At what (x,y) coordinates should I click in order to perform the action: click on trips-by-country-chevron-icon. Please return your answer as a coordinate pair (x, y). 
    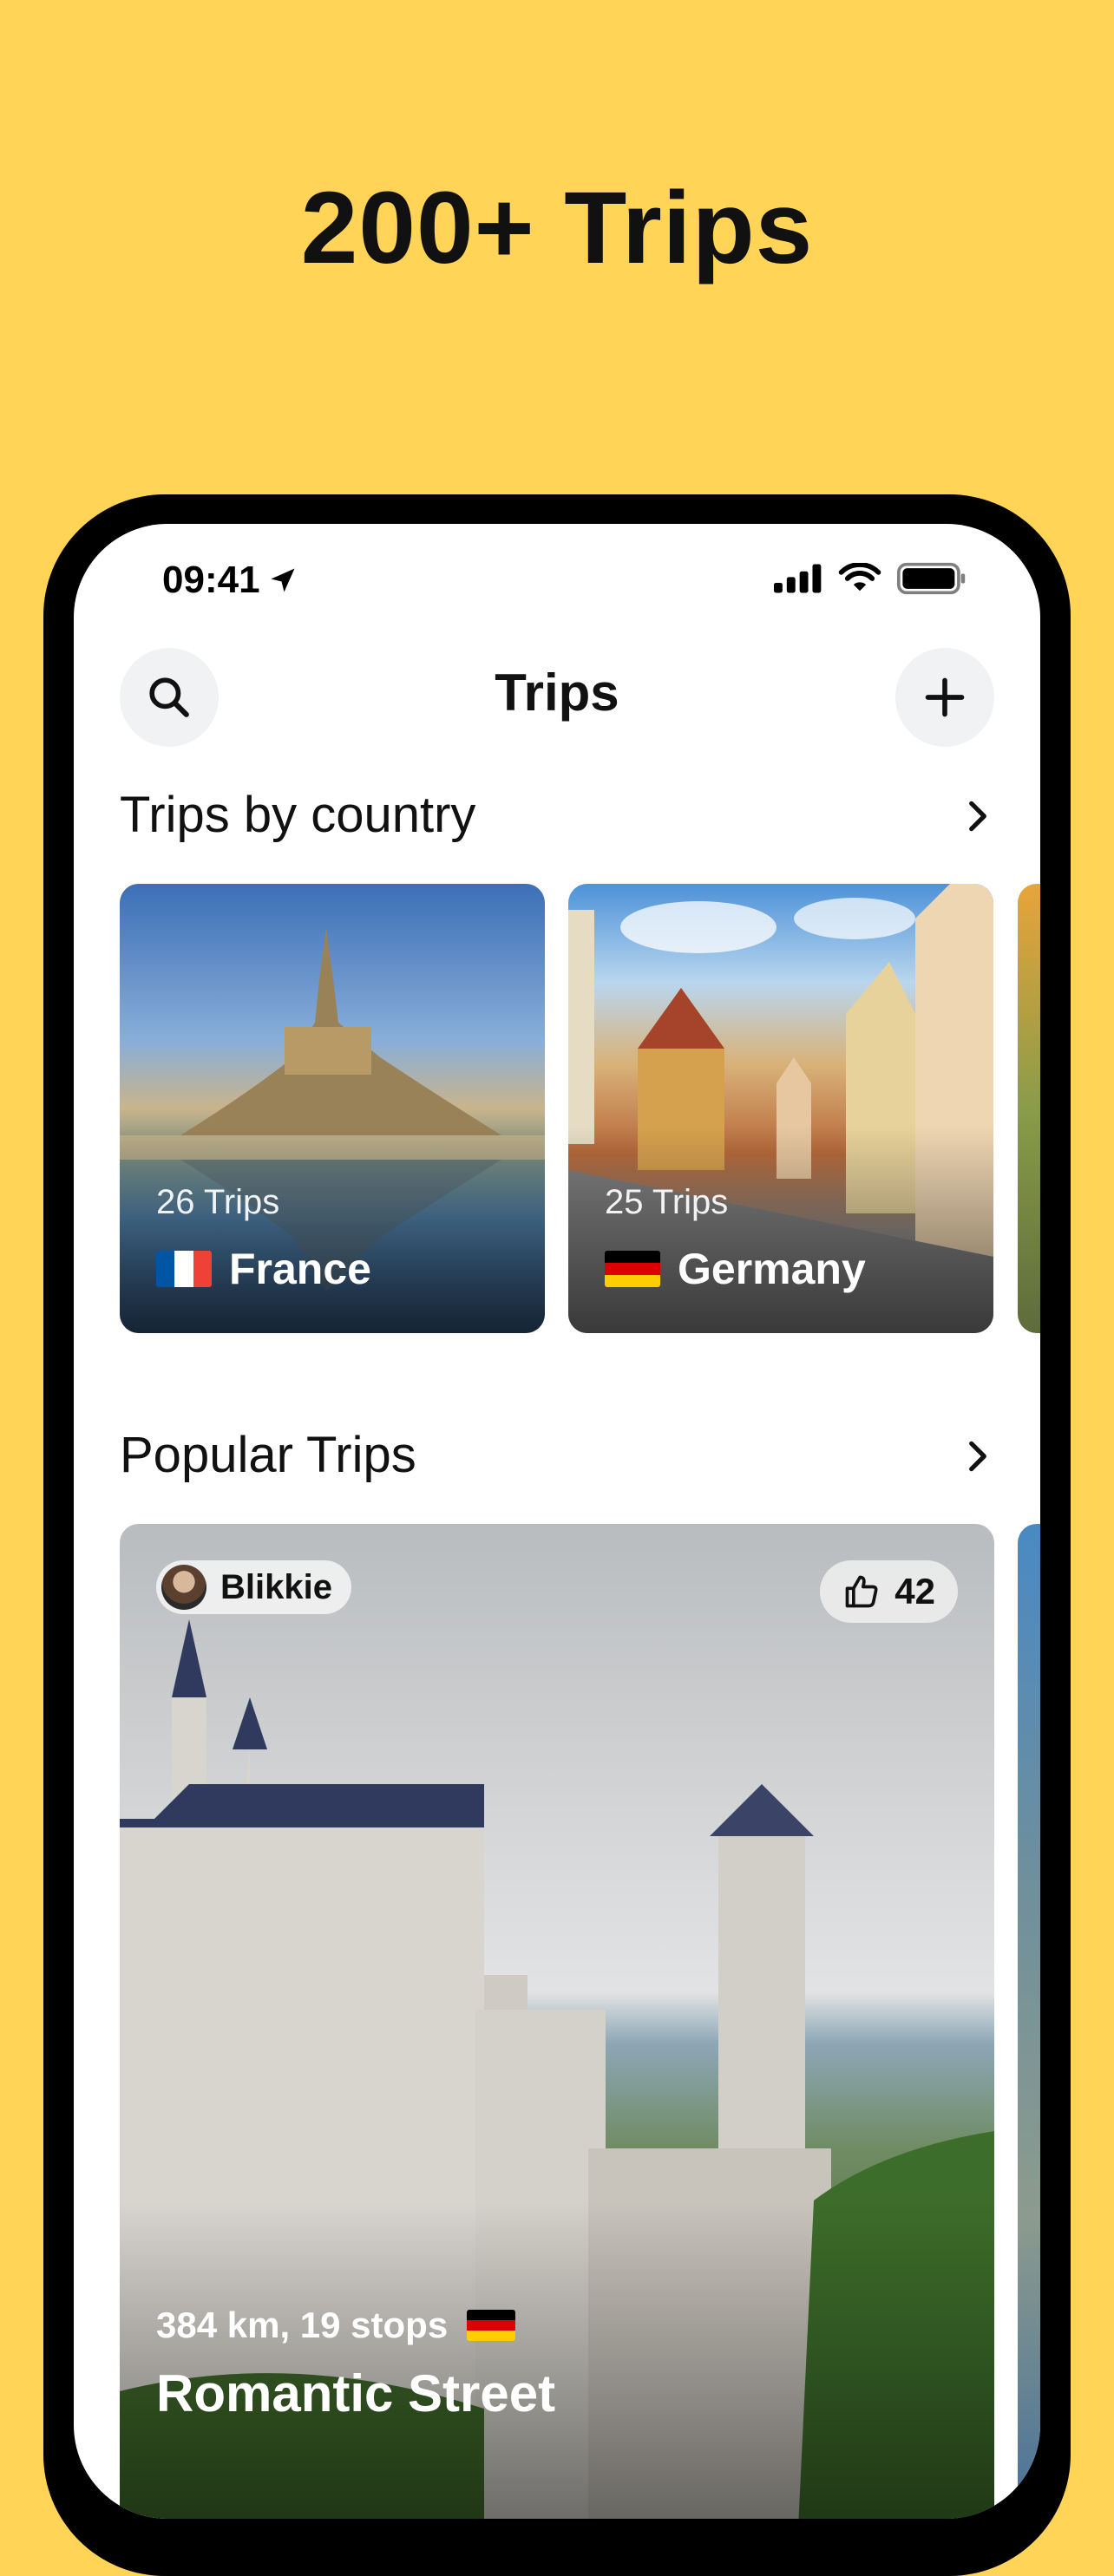
    Looking at the image, I should click on (978, 816).